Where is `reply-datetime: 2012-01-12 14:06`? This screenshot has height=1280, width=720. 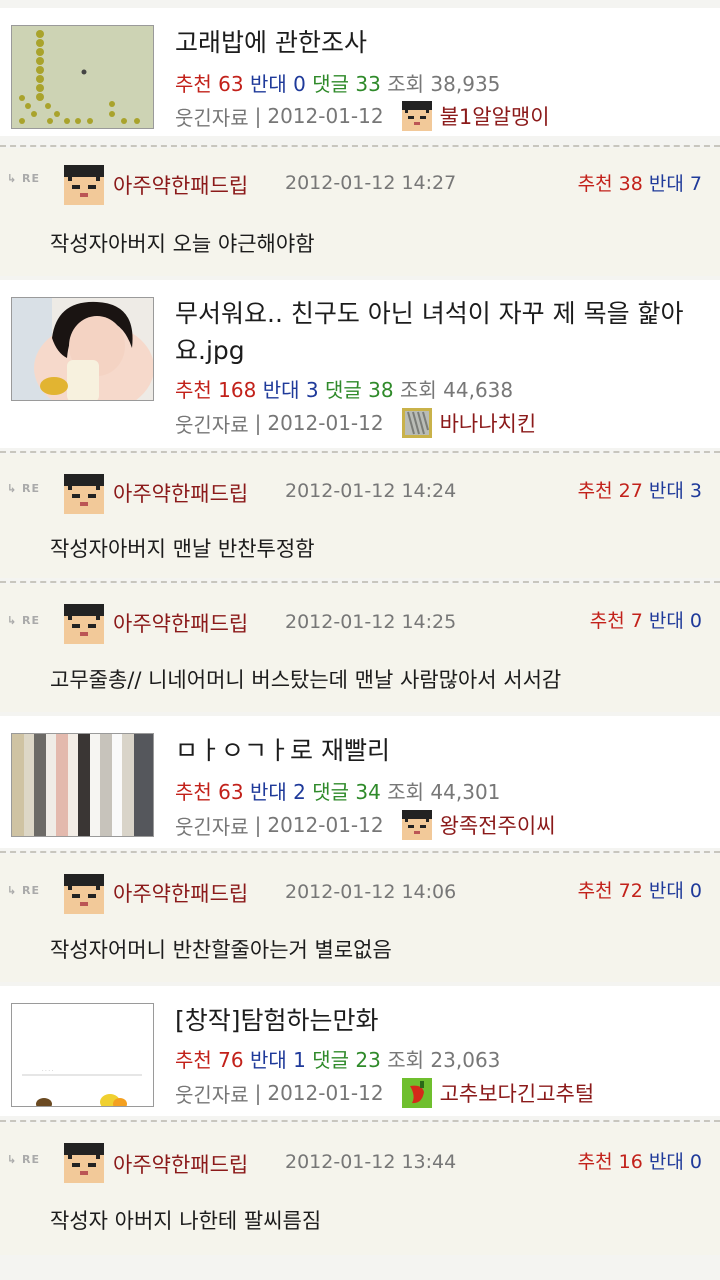
reply-datetime: 2012-01-12 14:06 is located at coordinates (371, 892).